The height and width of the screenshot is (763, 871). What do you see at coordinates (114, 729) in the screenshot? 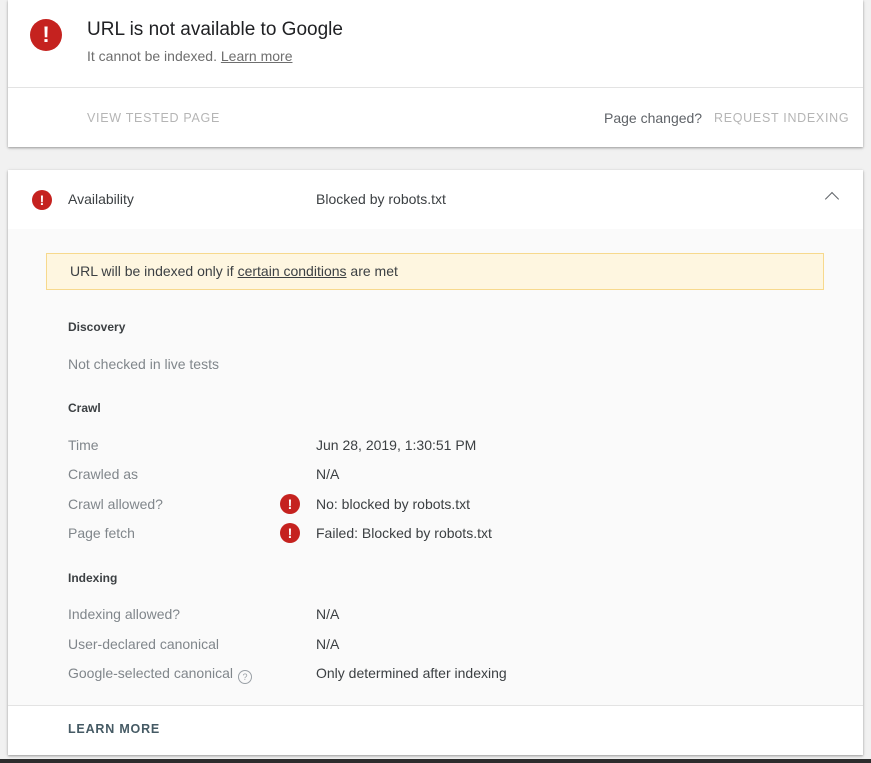
I see `learn-more-button: LEARN MORE` at bounding box center [114, 729].